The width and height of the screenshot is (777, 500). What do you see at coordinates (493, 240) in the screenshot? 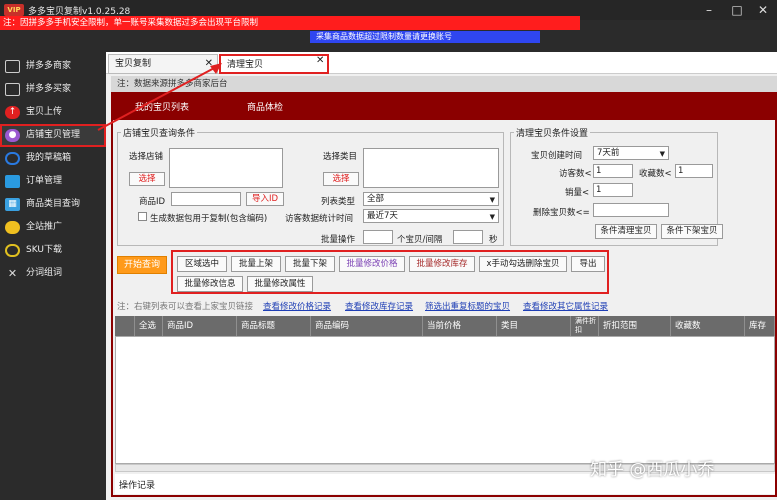
I see `seconds-label: 秒` at bounding box center [493, 240].